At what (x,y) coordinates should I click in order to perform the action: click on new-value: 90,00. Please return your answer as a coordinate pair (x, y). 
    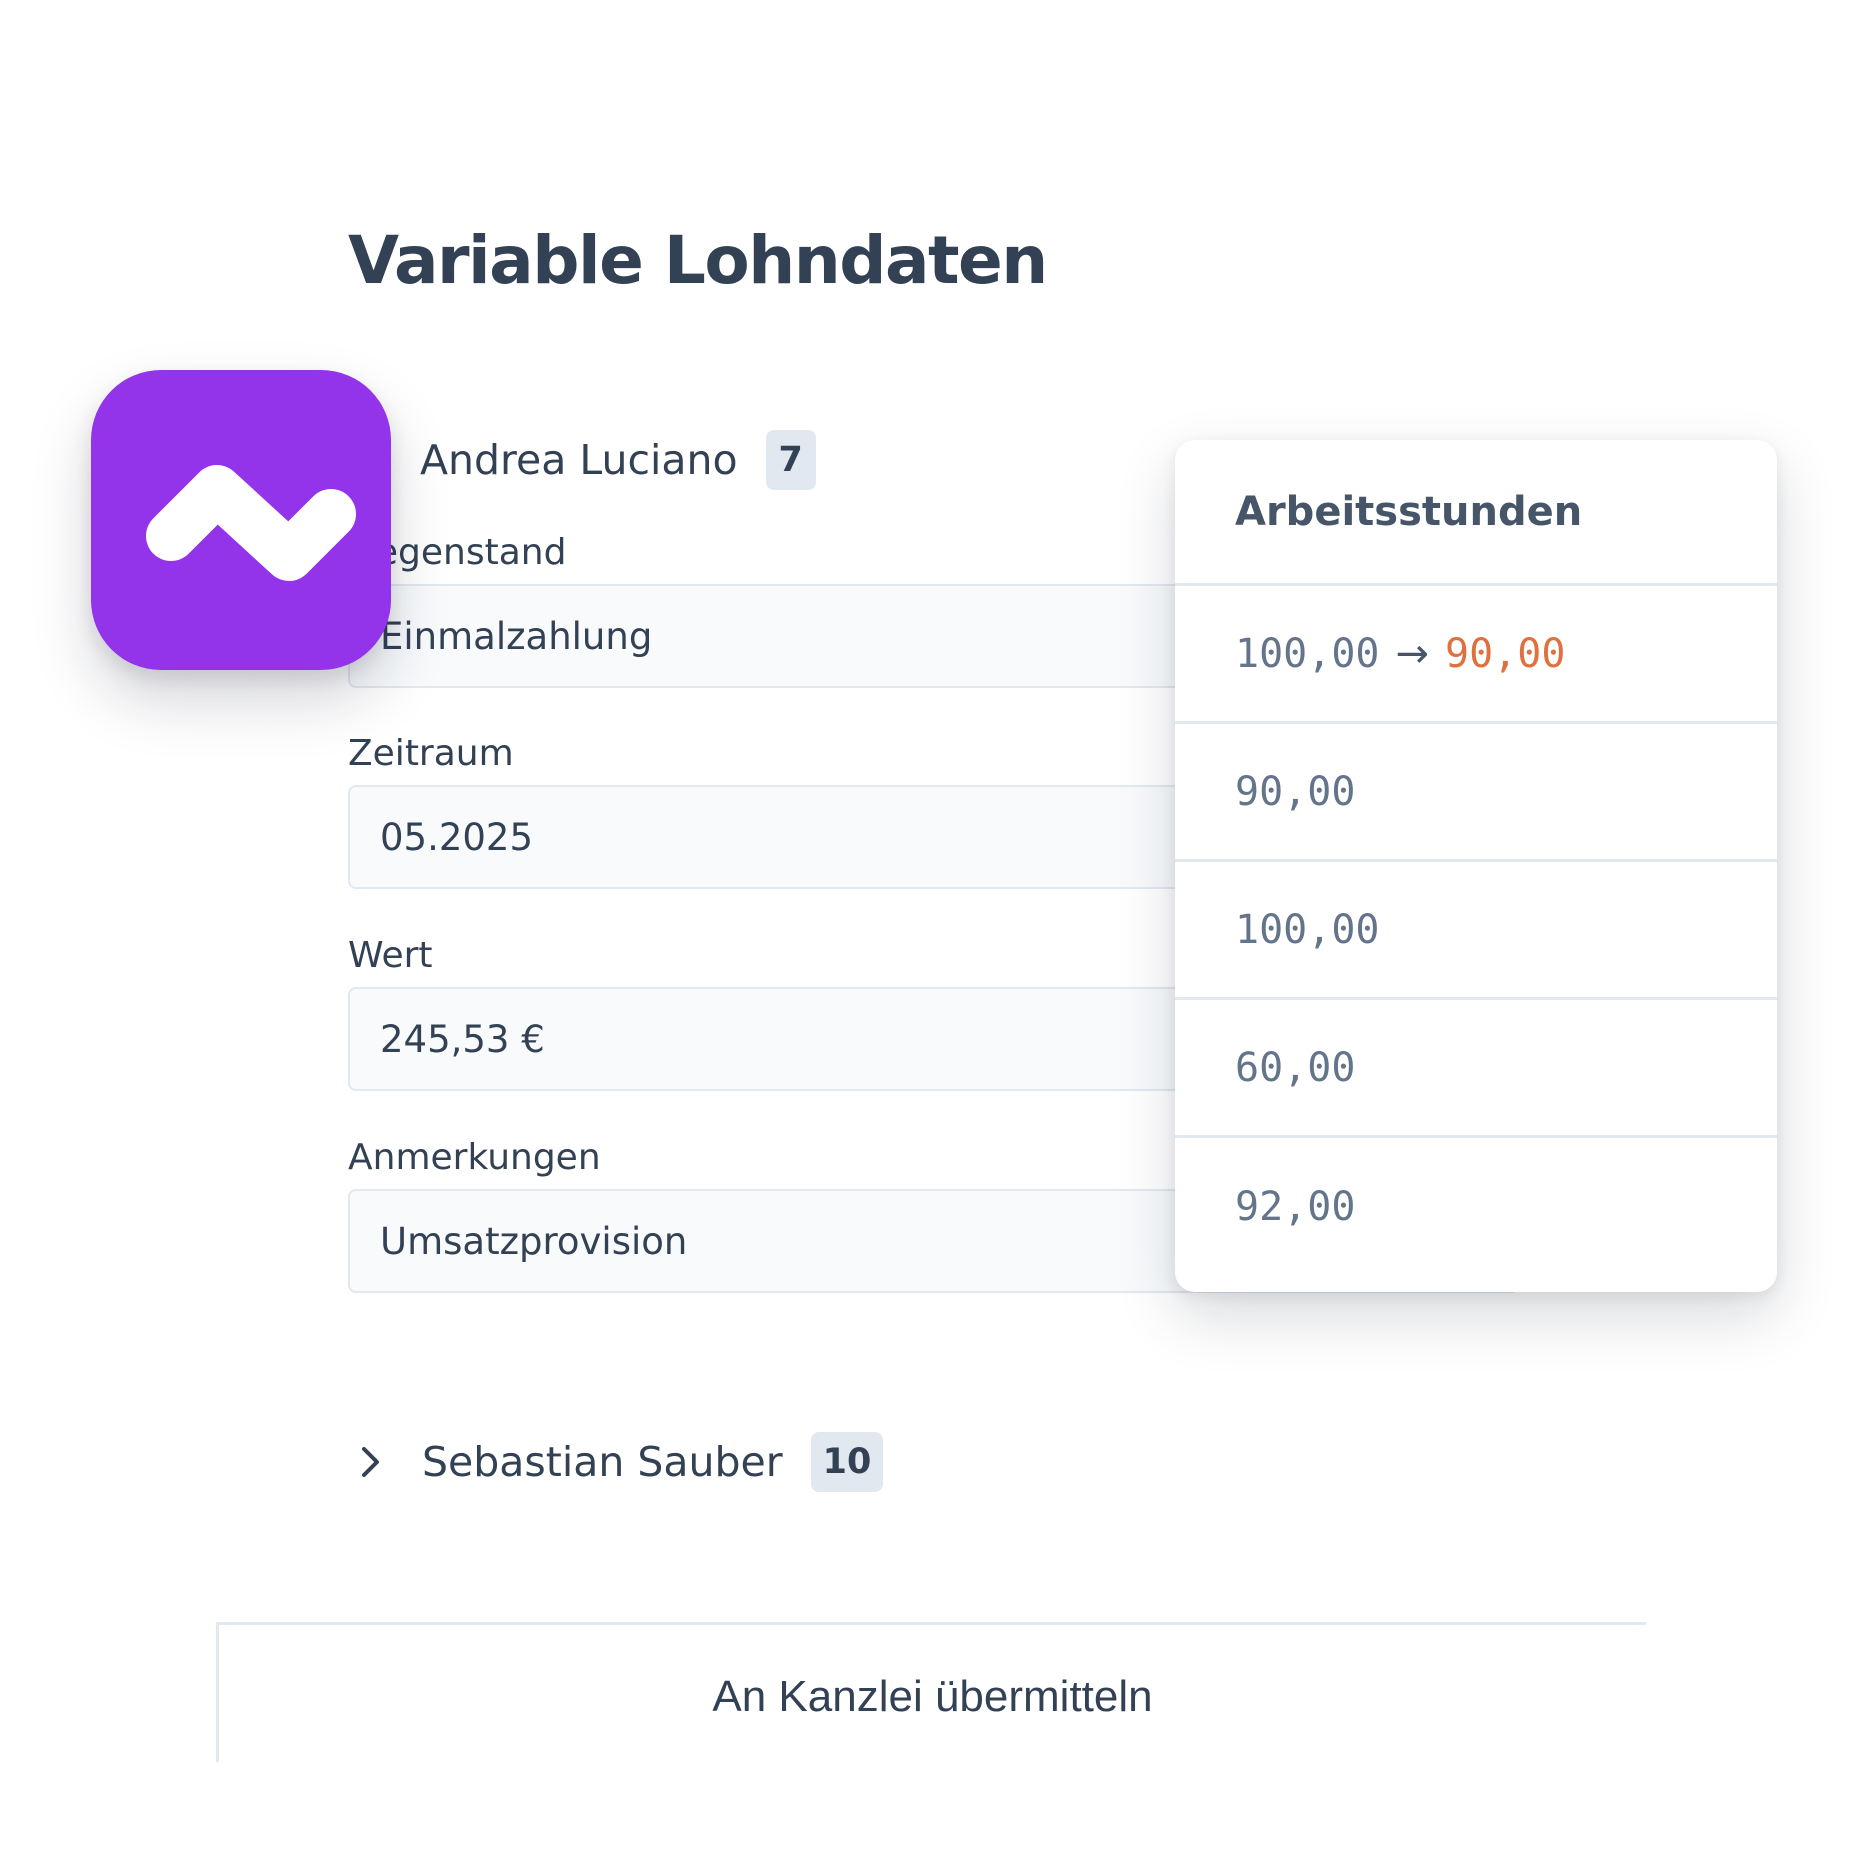
    Looking at the image, I should click on (1505, 653).